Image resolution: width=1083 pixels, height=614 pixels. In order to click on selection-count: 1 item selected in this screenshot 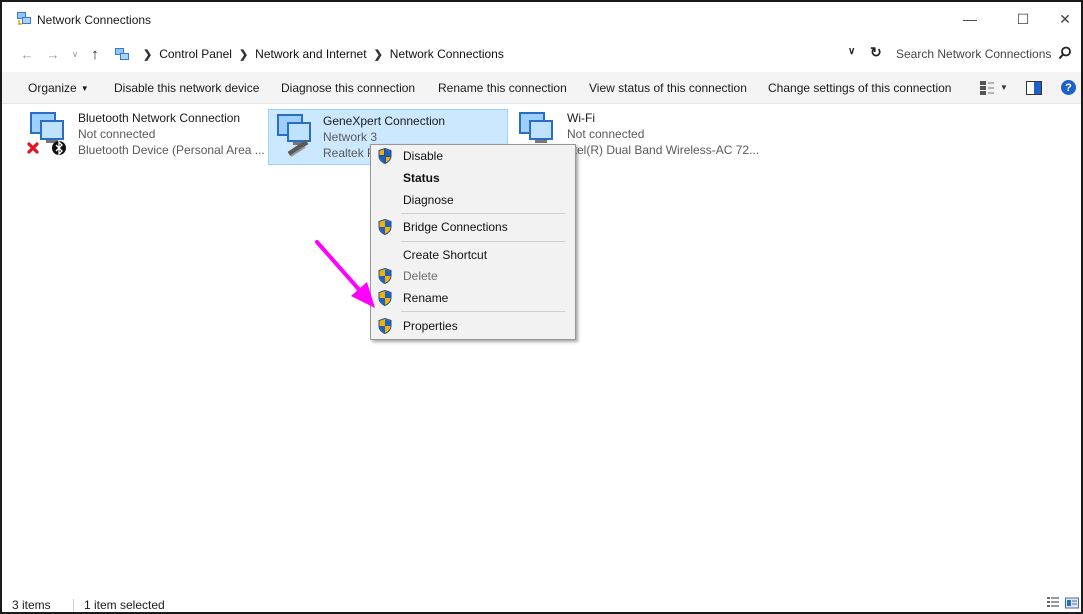, I will do `click(124, 605)`.